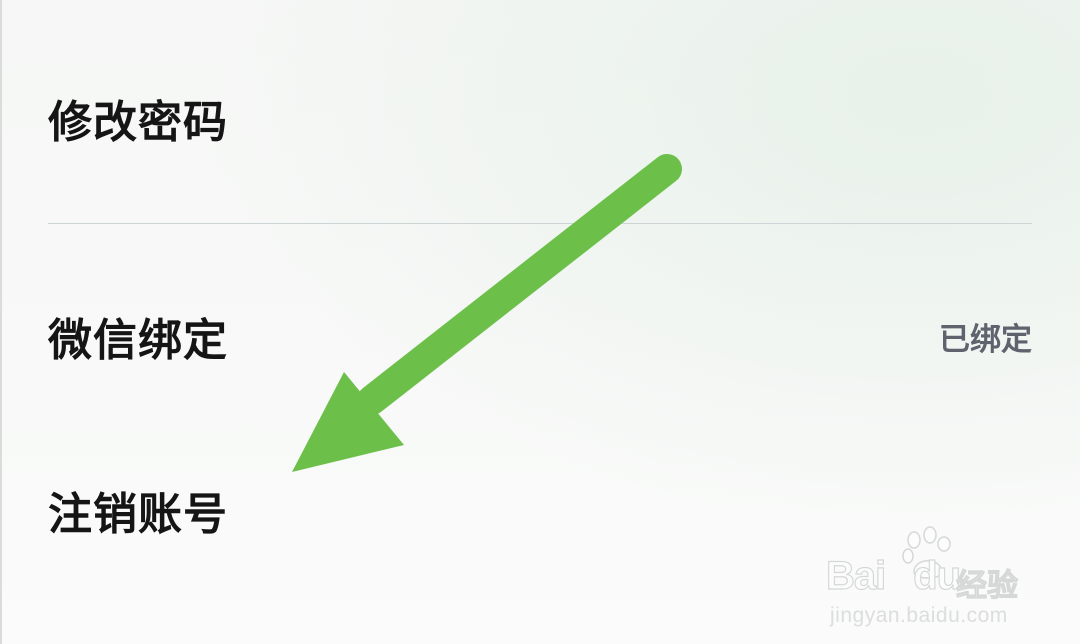 The height and width of the screenshot is (644, 1080). Describe the element at coordinates (987, 586) in the screenshot. I see `watermark-jingyan: 经验` at that location.